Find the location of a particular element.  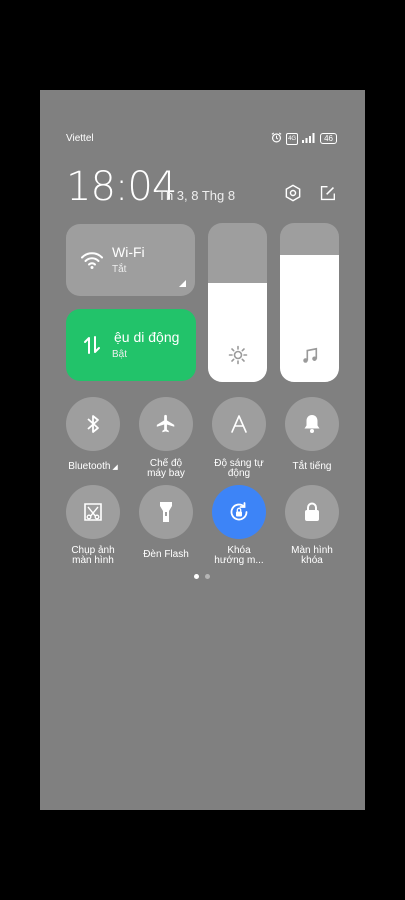

airplane-mode-label: Chế độ máy bay is located at coordinates (166, 469).